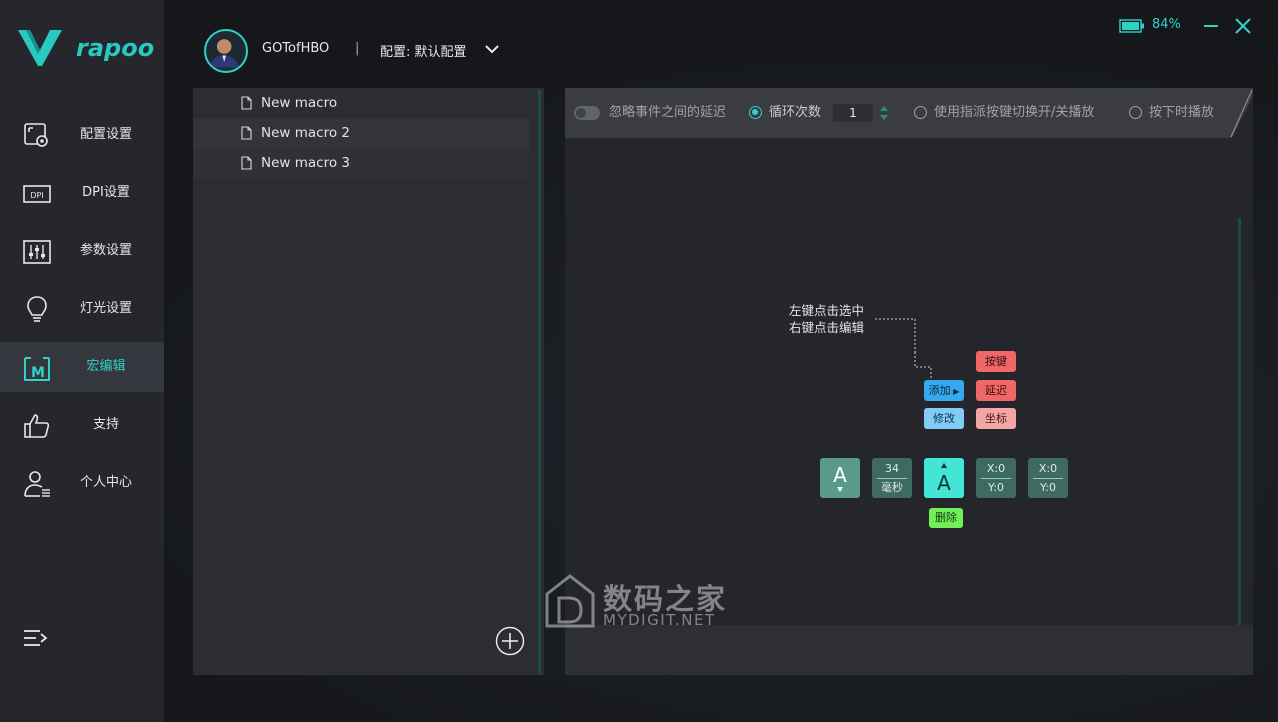 Image resolution: width=1278 pixels, height=722 pixels. What do you see at coordinates (1131, 26) in the screenshot?
I see `battery-icon` at bounding box center [1131, 26].